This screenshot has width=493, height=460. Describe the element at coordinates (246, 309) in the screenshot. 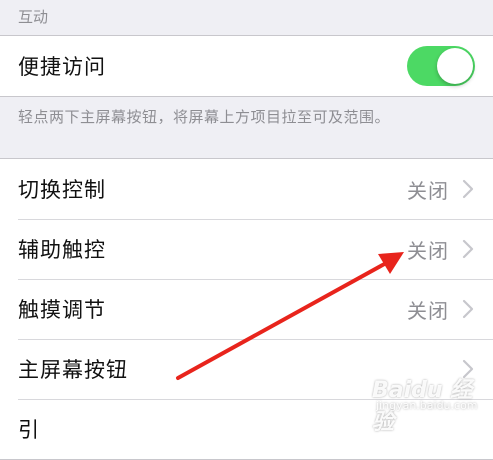

I see `list-item-touch-accommodations: 触摸调节 关闭` at that location.